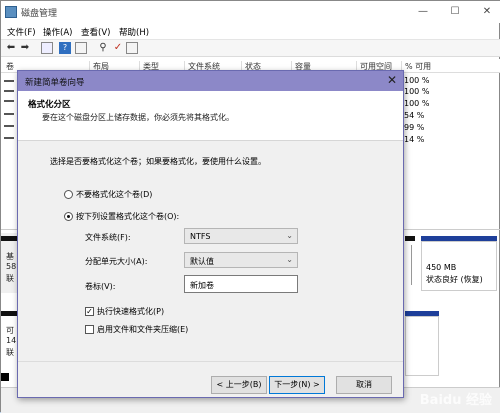  Describe the element at coordinates (10, 278) in the screenshot. I see `disk-0-status: 联` at that location.